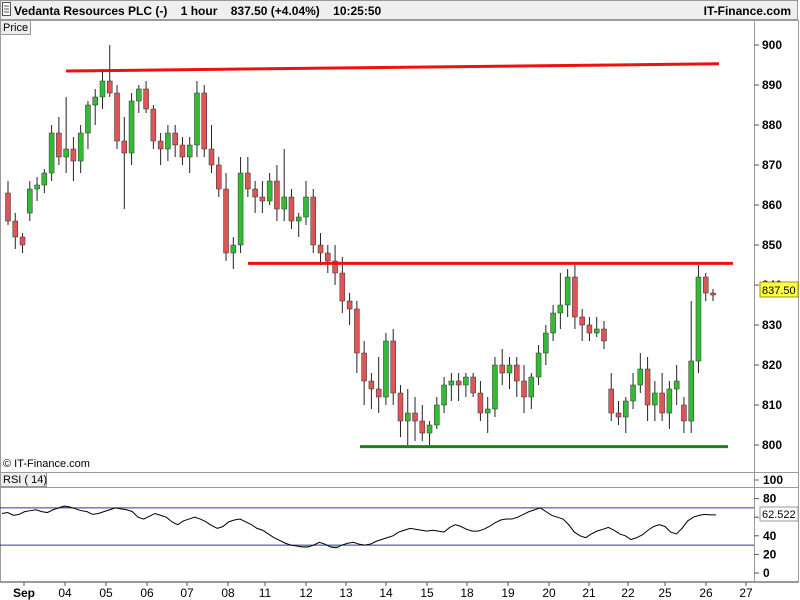  What do you see at coordinates (772, 365) in the screenshot?
I see `price-tick-label: 820` at bounding box center [772, 365].